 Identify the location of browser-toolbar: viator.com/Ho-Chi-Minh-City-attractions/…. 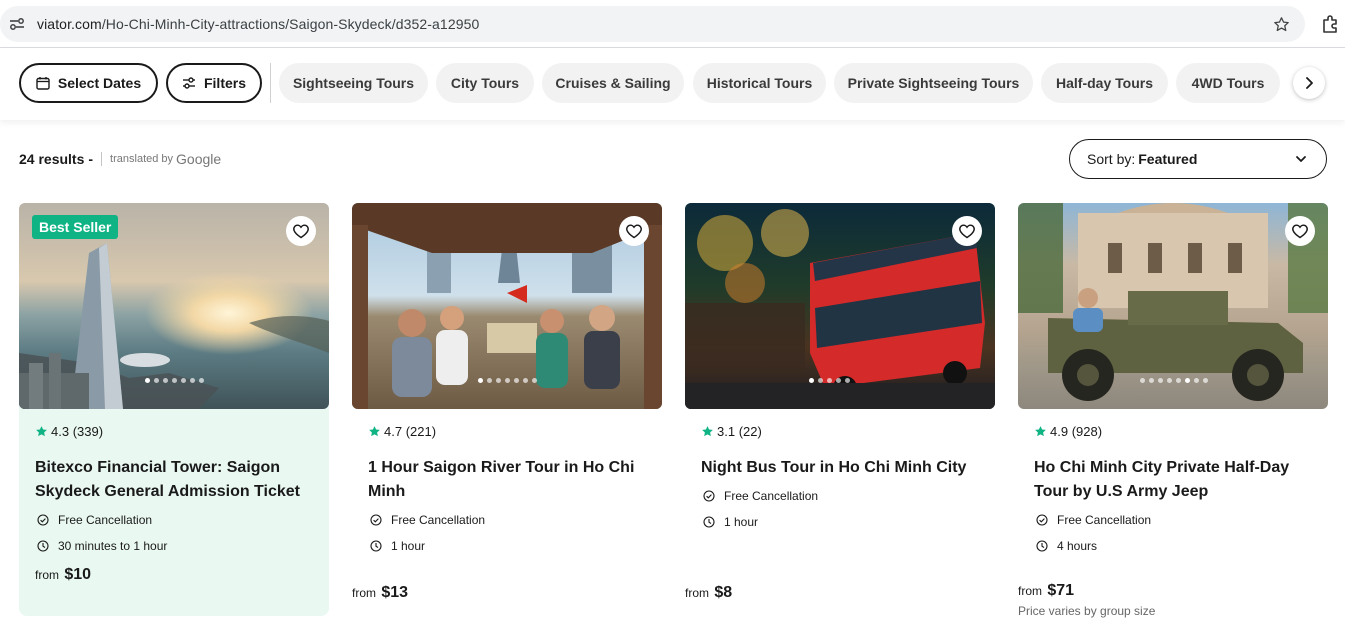
(672, 24).